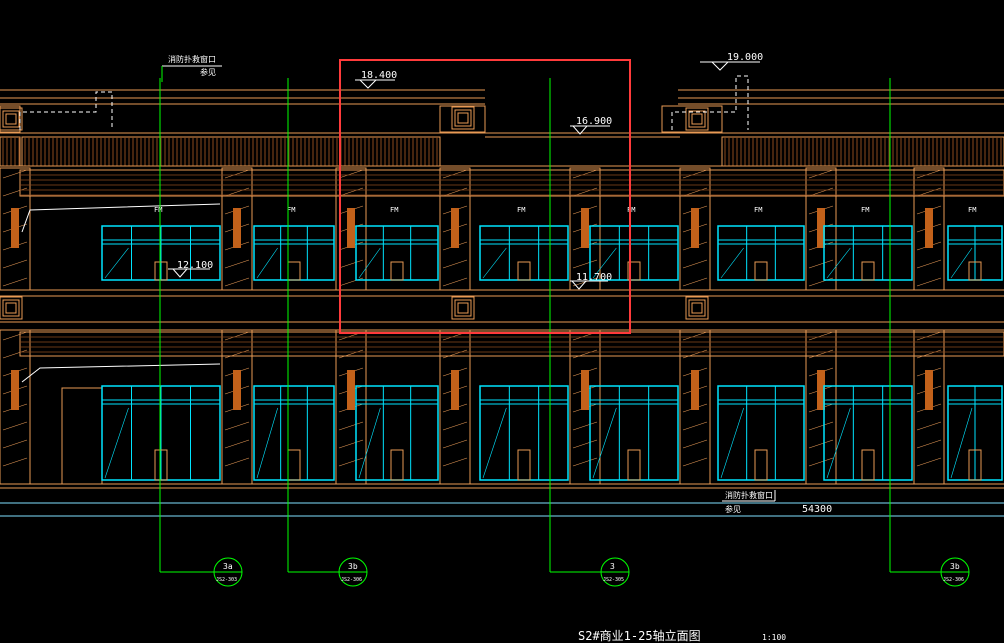 The image size is (1004, 643). I want to click on note-bottom: 消防扑救窗口 参见, so click(749, 502).